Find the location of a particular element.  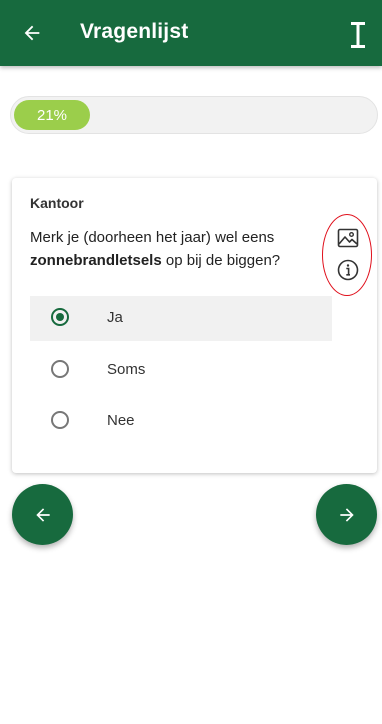

progress-fill: 21% is located at coordinates (52, 115).